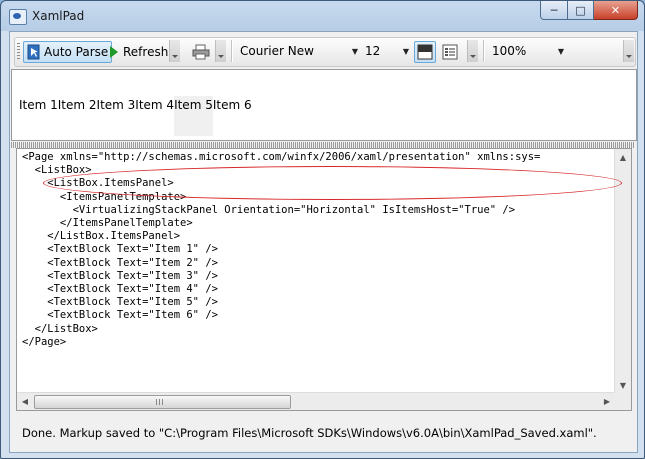 This screenshot has height=459, width=645. I want to click on play-icon, so click(114, 52).